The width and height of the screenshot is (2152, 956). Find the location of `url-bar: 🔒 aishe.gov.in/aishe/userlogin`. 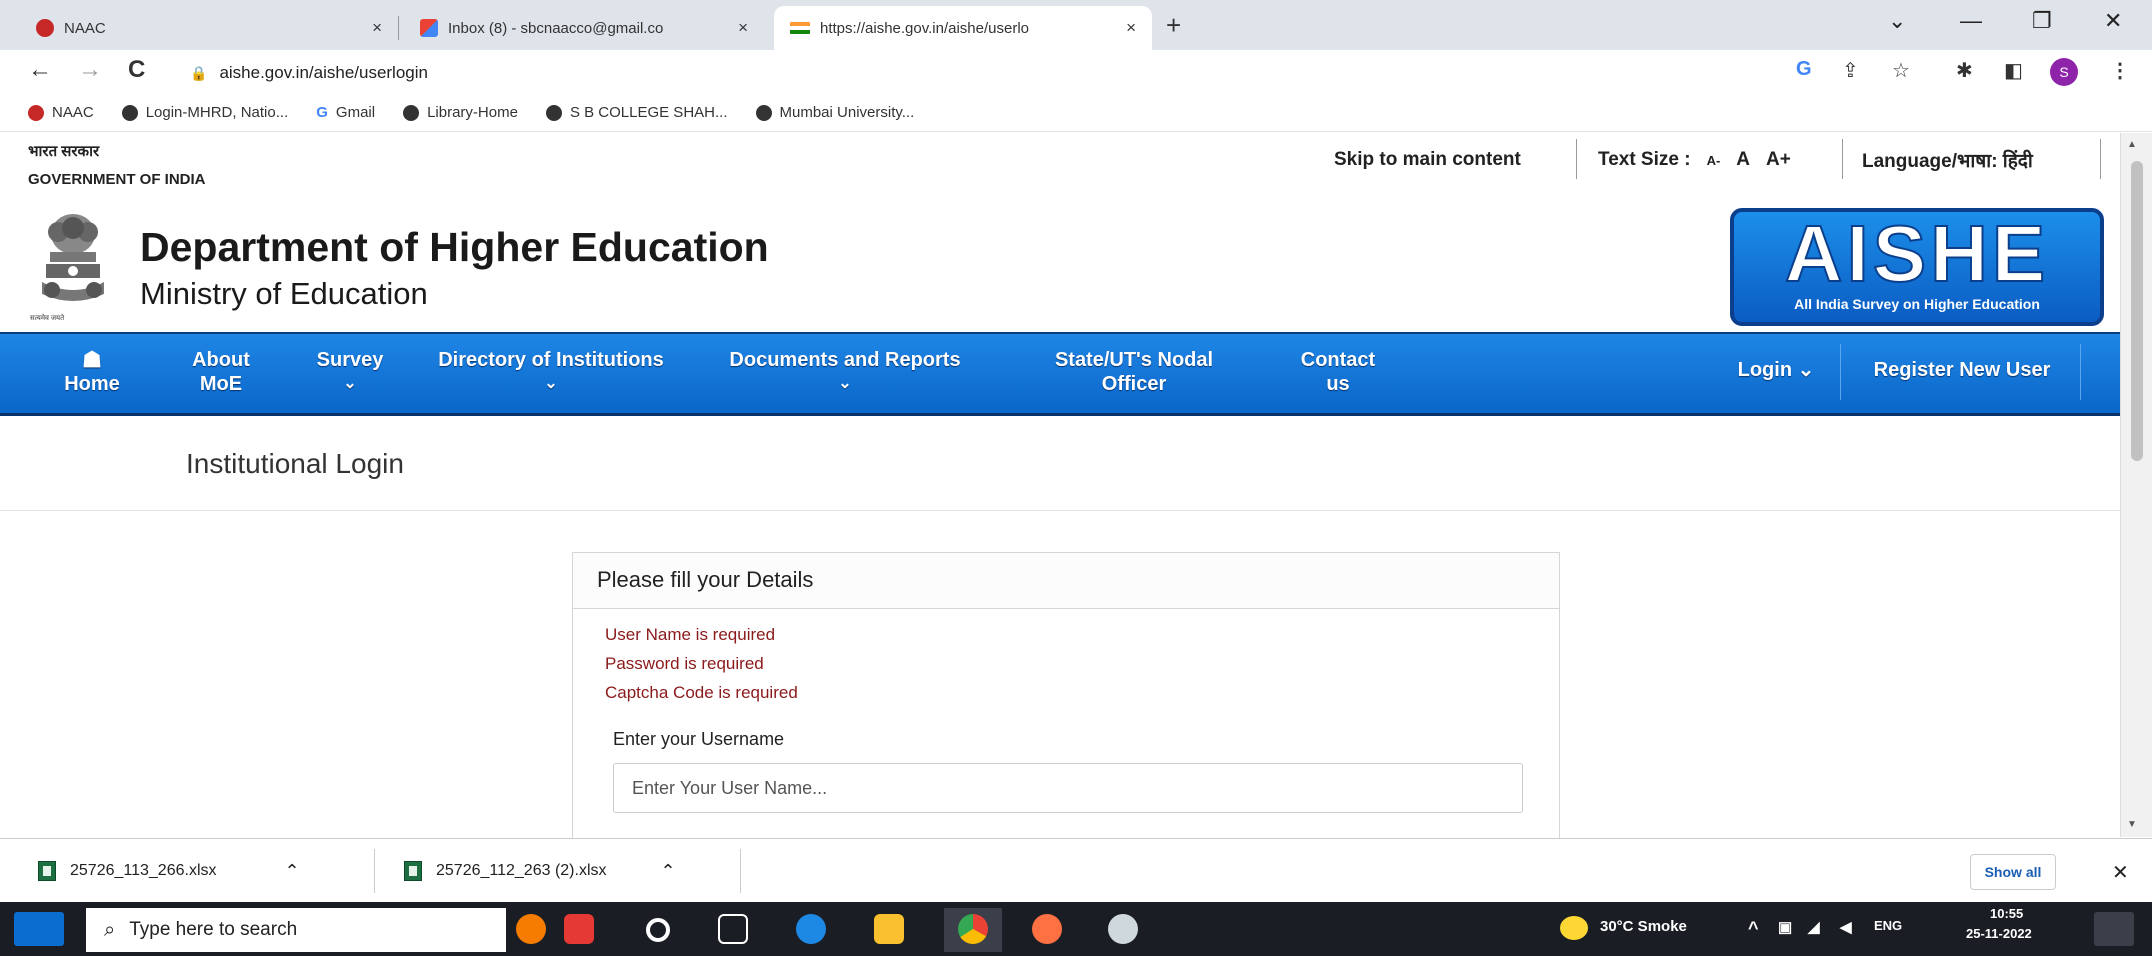

url-bar: 🔒 aishe.gov.in/aishe/userlogin is located at coordinates (970, 73).